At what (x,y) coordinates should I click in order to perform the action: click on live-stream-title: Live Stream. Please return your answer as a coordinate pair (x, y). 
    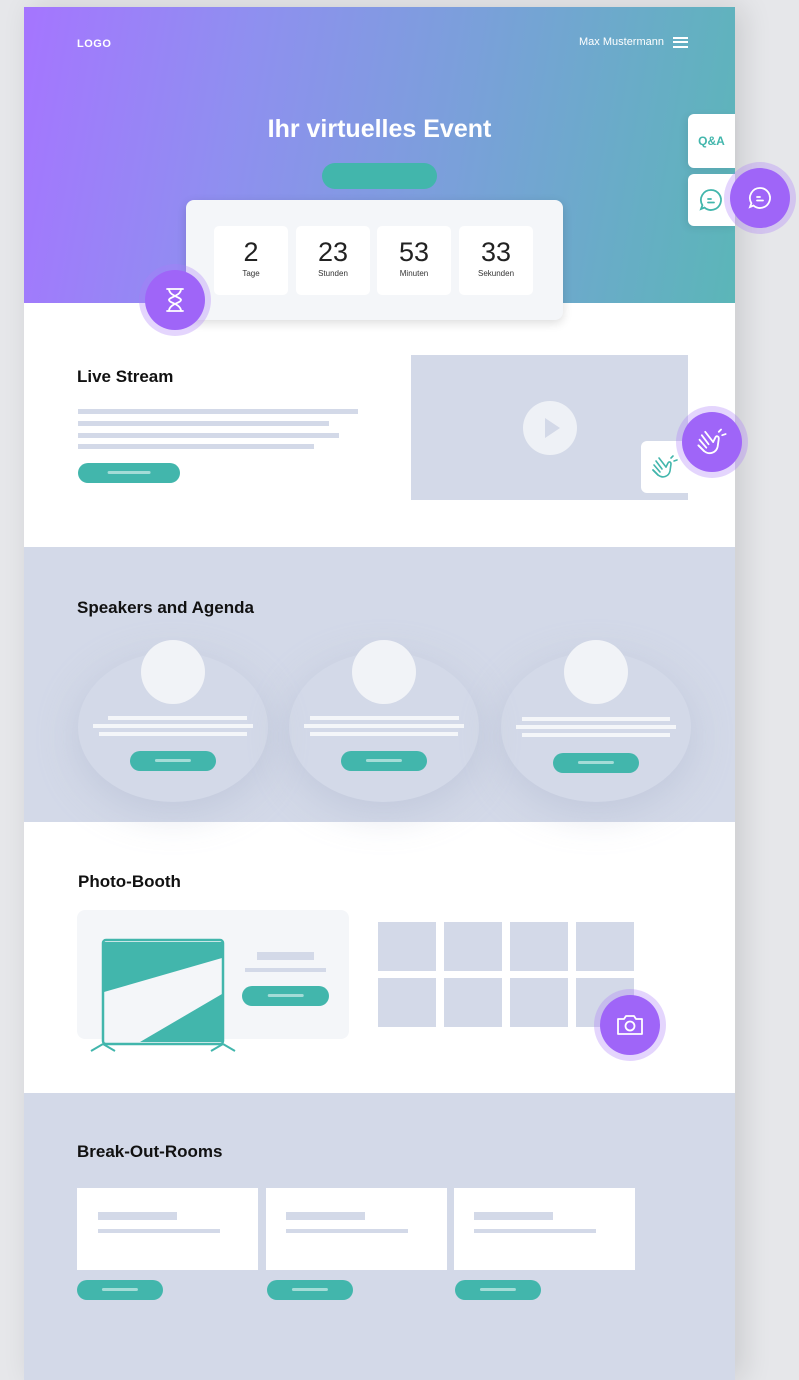
    Looking at the image, I should click on (125, 376).